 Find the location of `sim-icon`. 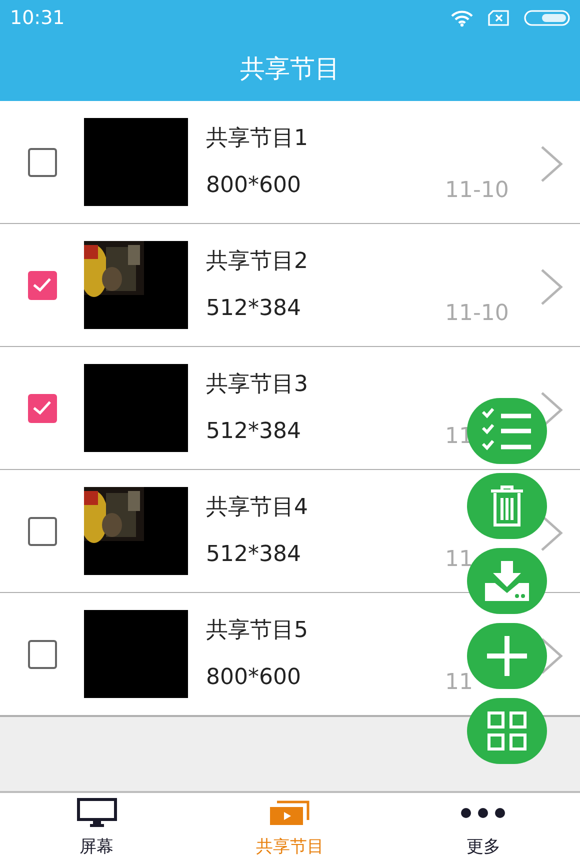

sim-icon is located at coordinates (499, 18).